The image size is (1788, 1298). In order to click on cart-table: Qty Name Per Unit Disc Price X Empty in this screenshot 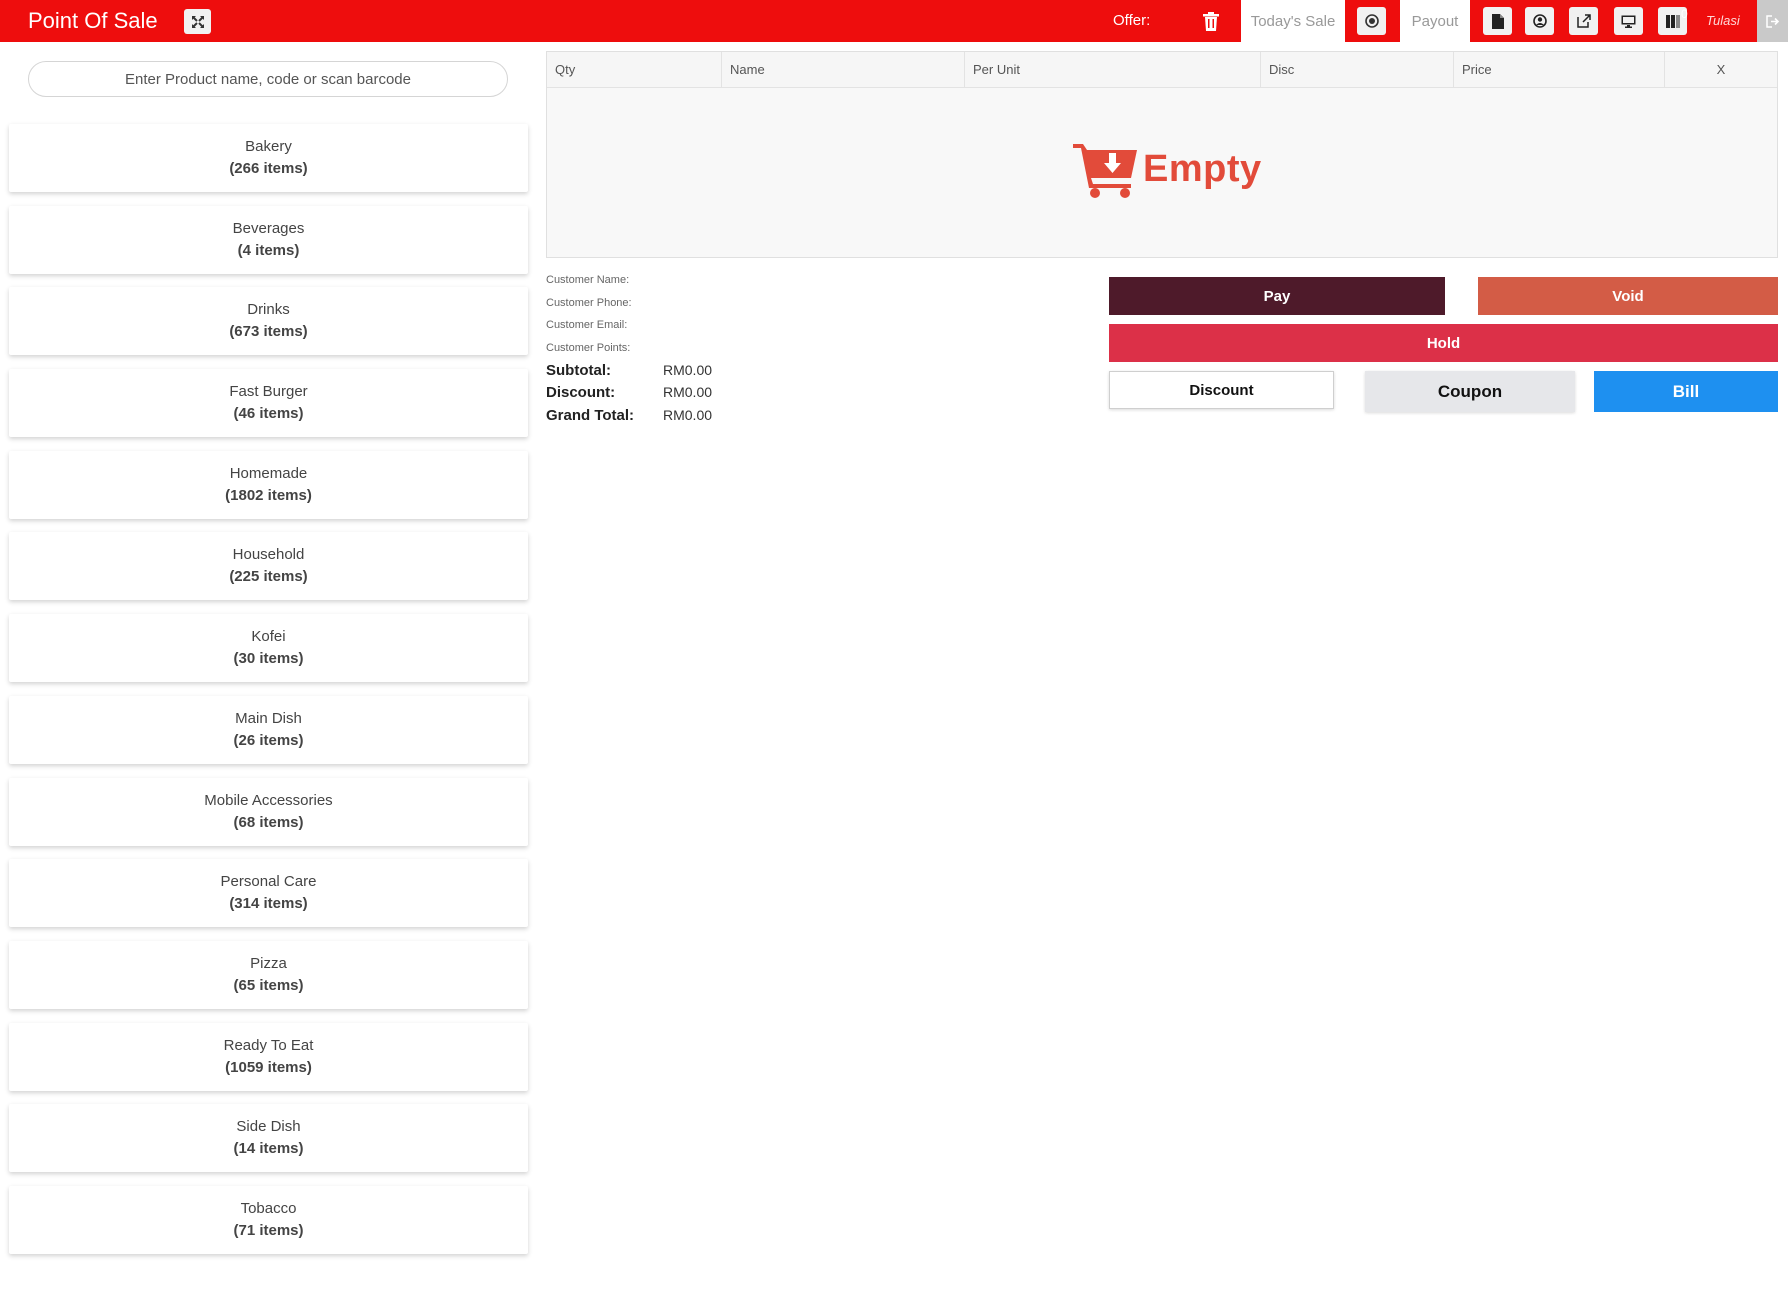, I will do `click(1162, 154)`.